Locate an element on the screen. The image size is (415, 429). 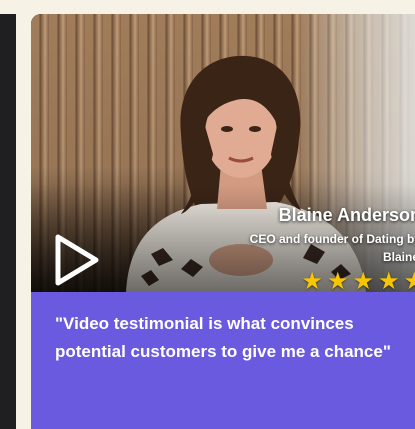
star-rating: ★ ★ ★ ★ ★ is located at coordinates (358, 280).